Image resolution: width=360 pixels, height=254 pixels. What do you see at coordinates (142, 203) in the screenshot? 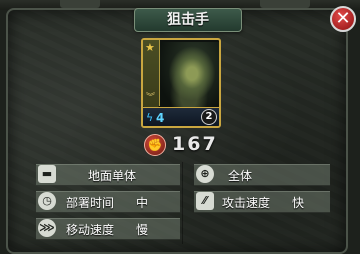
I see `deploy-time-value: 中` at bounding box center [142, 203].